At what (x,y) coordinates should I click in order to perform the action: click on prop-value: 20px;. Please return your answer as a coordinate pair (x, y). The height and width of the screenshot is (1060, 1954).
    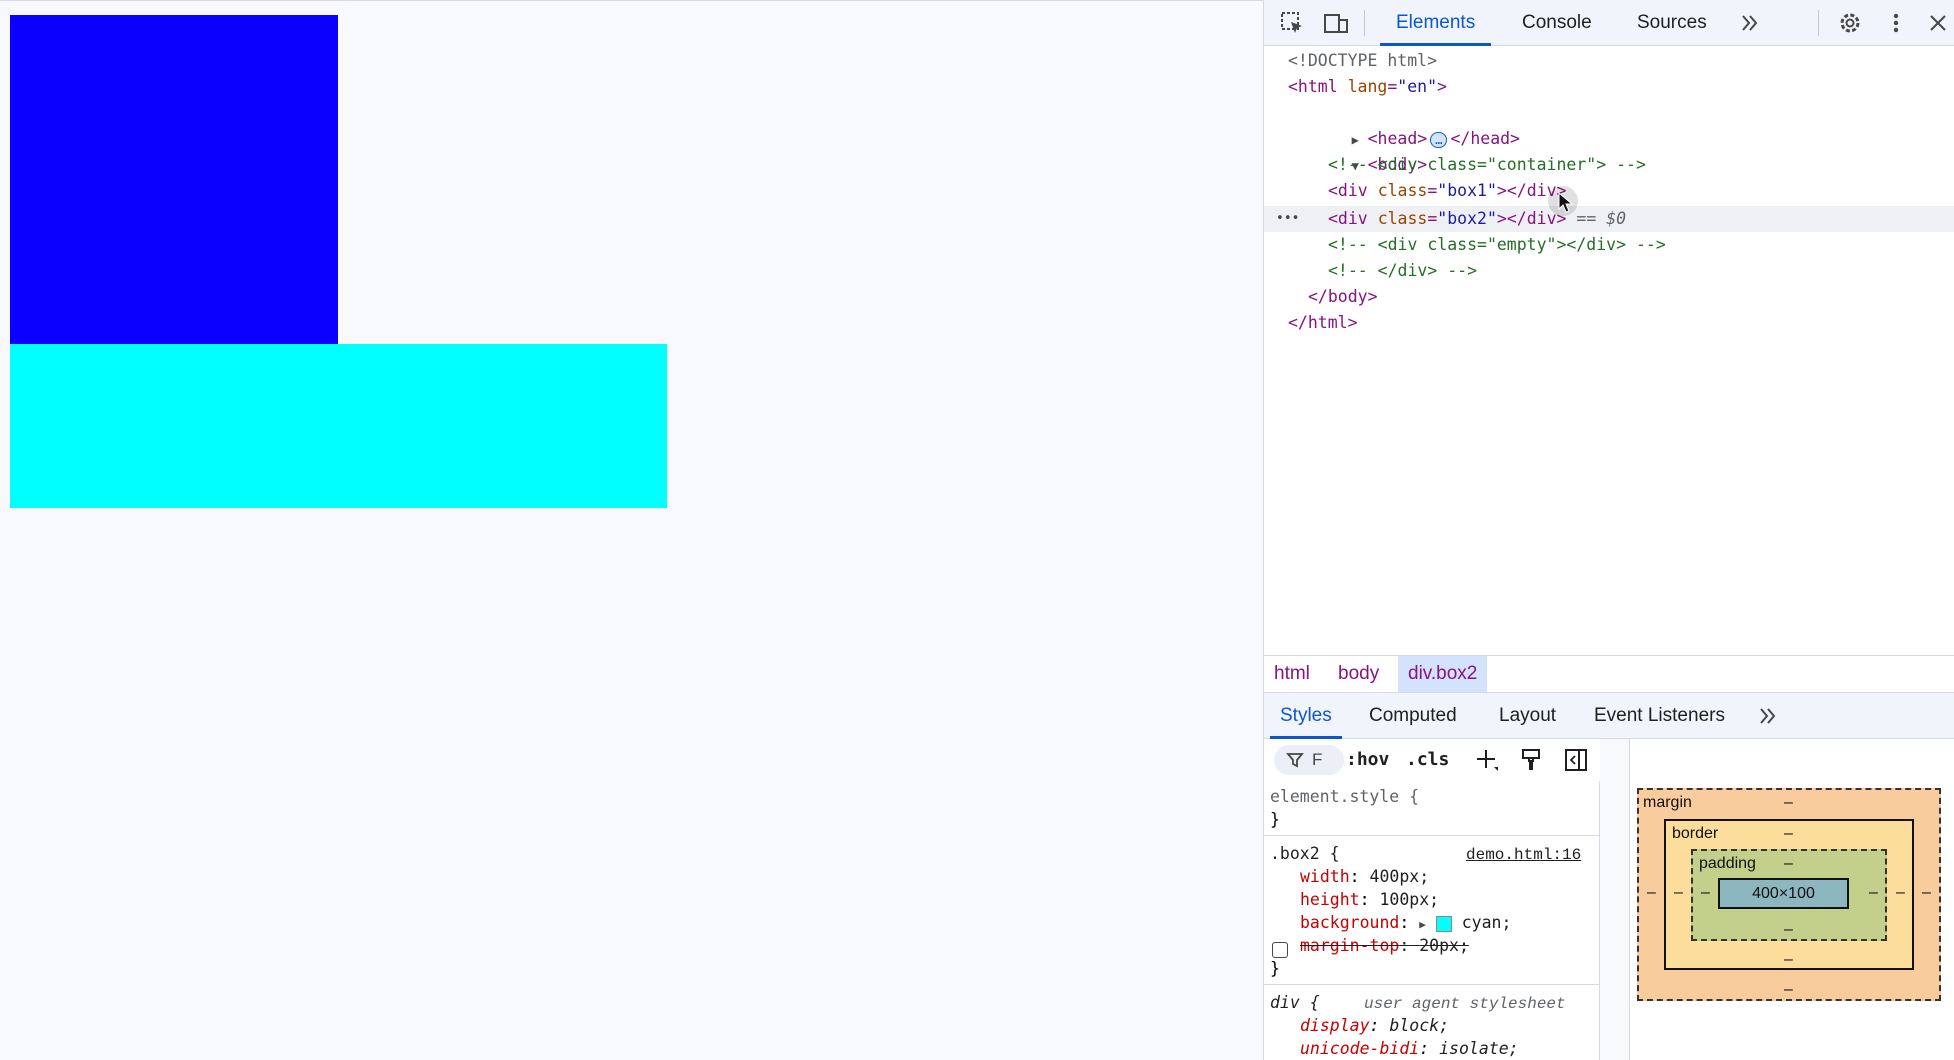
    Looking at the image, I should click on (1444, 945).